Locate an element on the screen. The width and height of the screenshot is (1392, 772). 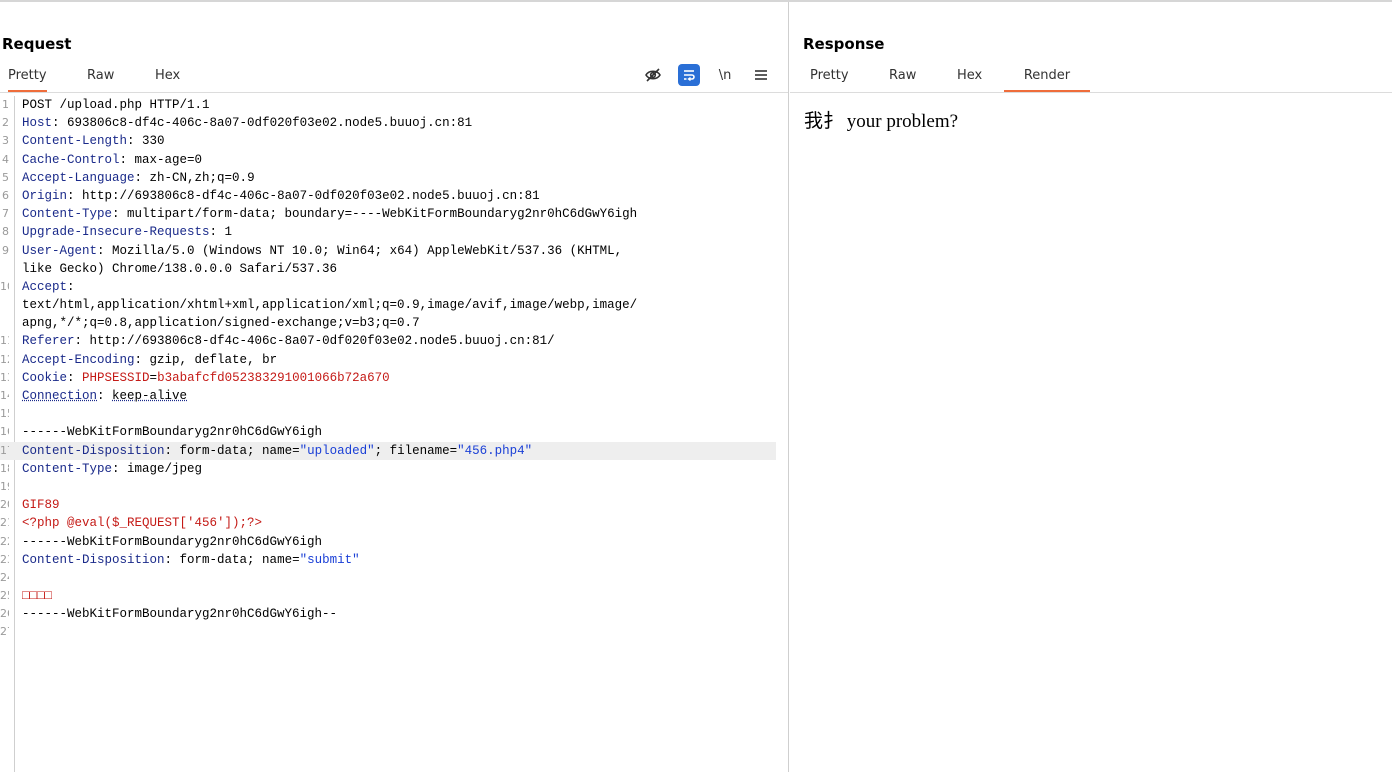
line-number: 22 is located at coordinates (4, 541).